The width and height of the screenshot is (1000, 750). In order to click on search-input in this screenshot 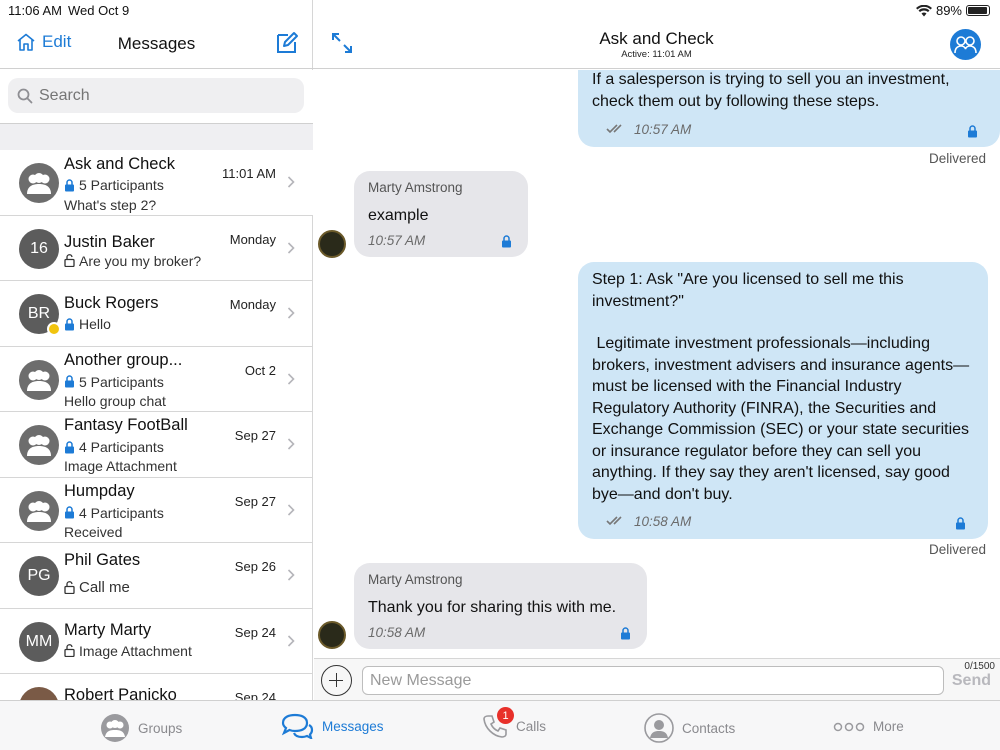, I will do `click(159, 95)`.